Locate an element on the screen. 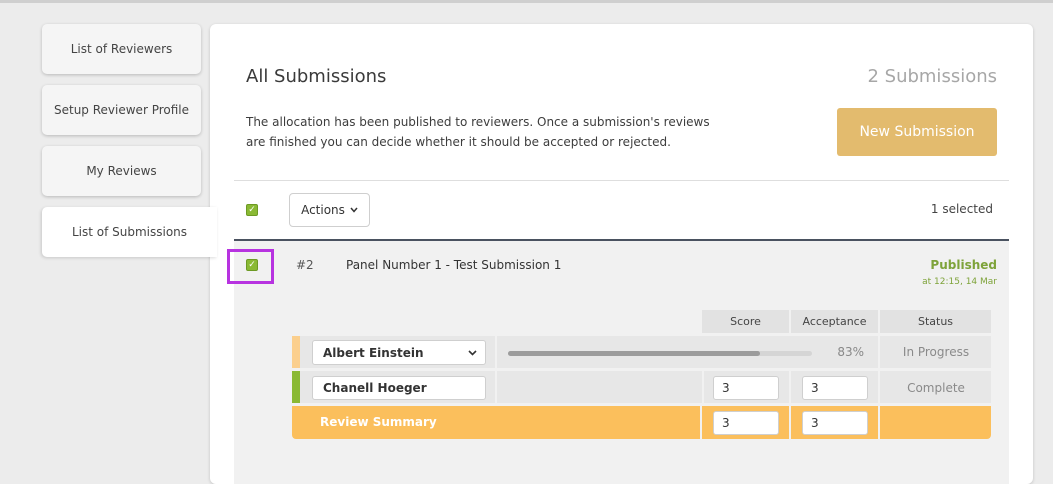  sidebar-item-label: Setup Reviewer Profile is located at coordinates (121, 110).